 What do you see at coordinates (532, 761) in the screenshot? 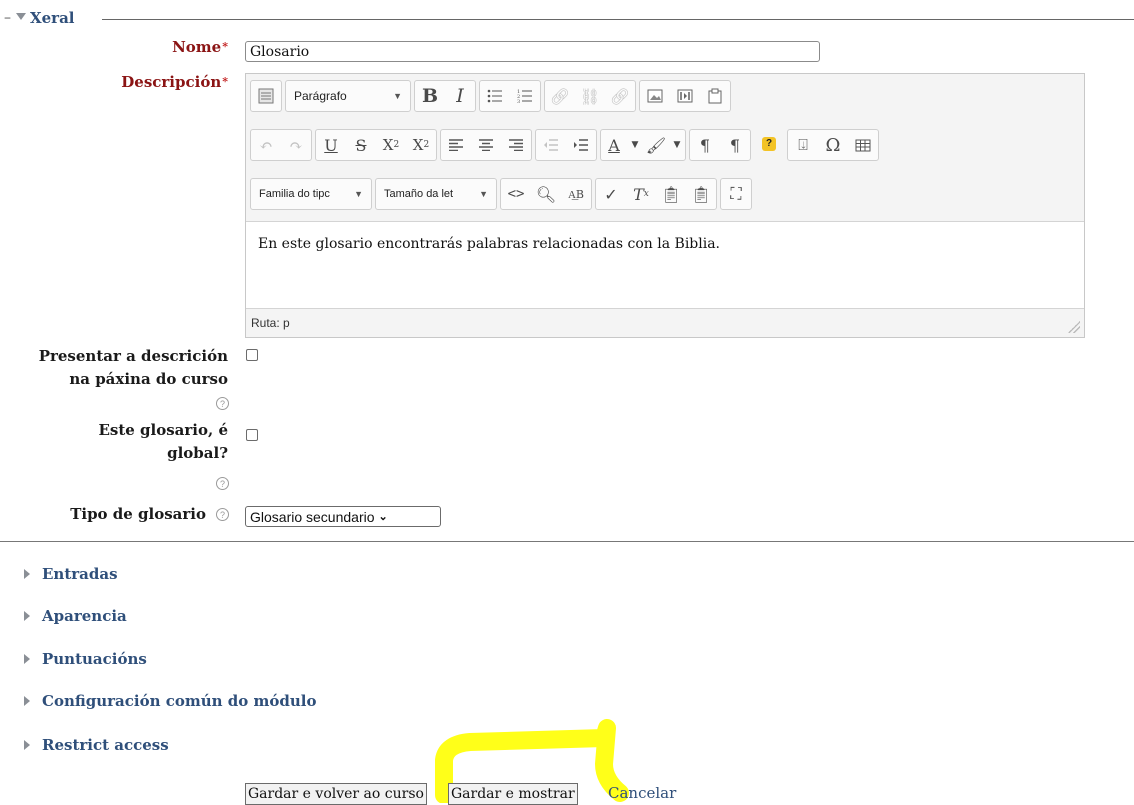
I see `highlight-annotation` at bounding box center [532, 761].